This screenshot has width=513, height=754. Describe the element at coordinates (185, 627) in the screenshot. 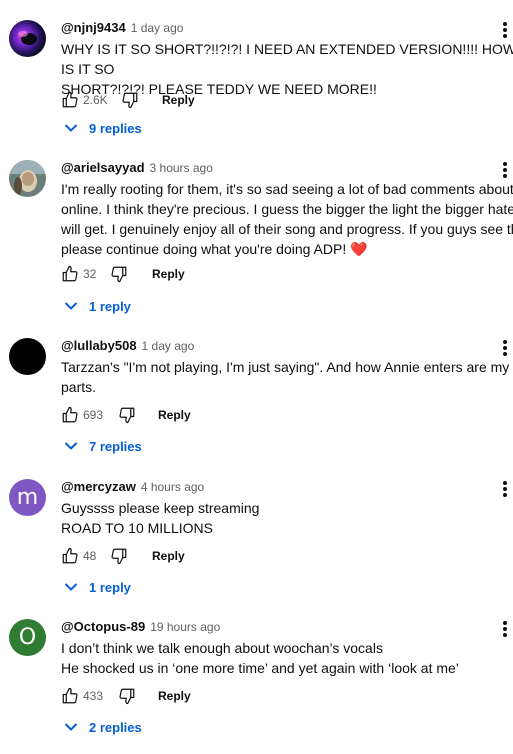

I see `comment-time: 19 hours ago` at that location.